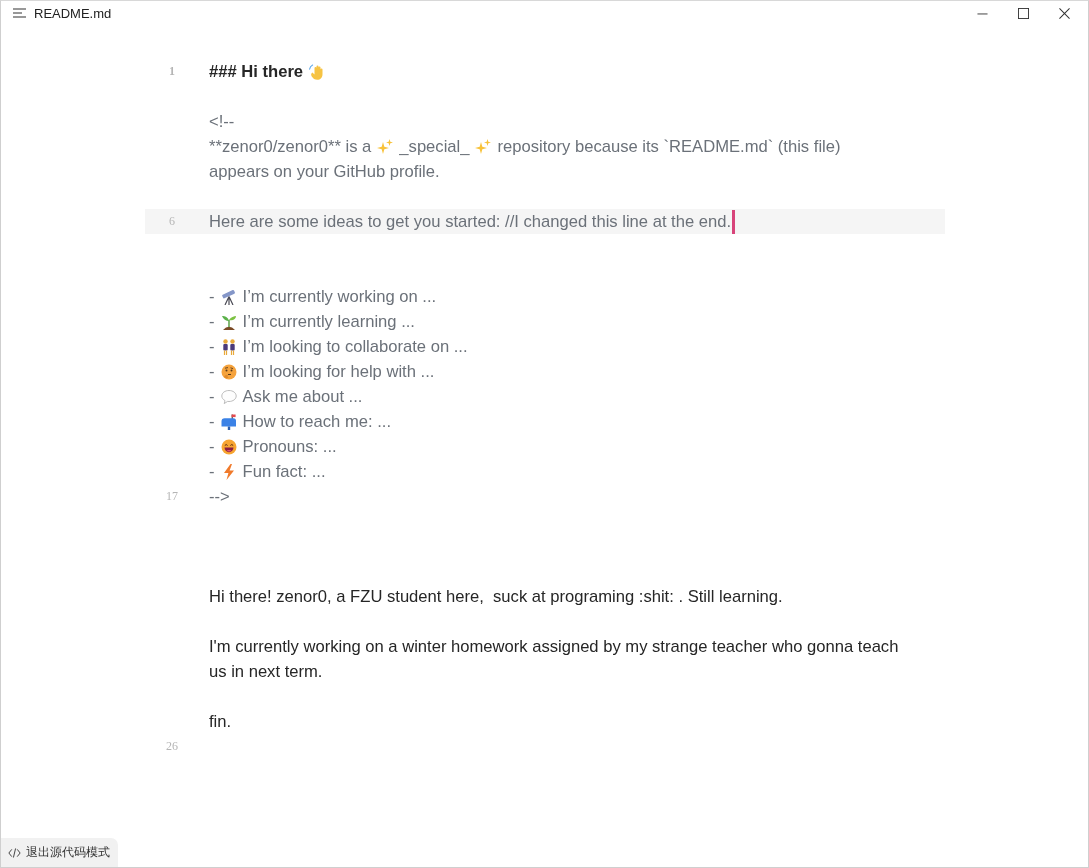 This screenshot has height=868, width=1089. Describe the element at coordinates (219, 497) in the screenshot. I see `comment-text: -->` at that location.